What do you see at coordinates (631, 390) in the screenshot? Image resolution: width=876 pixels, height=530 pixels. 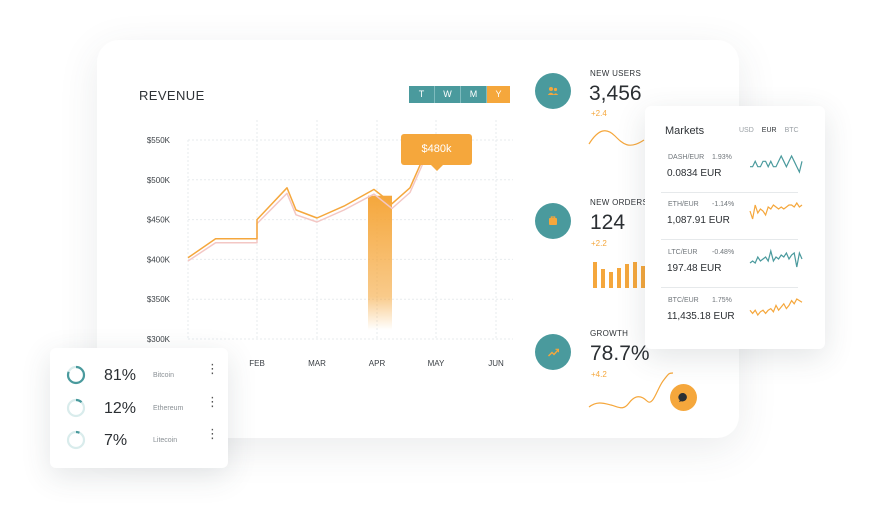 I see `growth-trend-line` at bounding box center [631, 390].